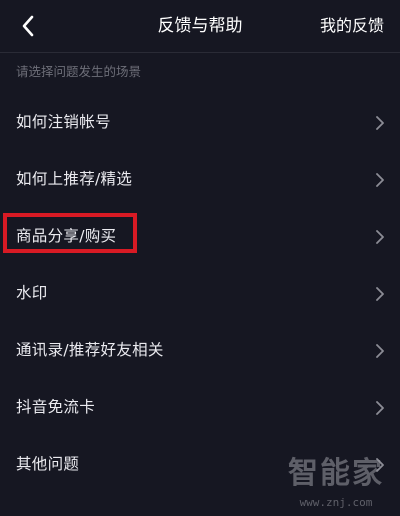 This screenshot has width=400, height=516. What do you see at coordinates (336, 502) in the screenshot?
I see `watermark-url: www.znj.com` at bounding box center [336, 502].